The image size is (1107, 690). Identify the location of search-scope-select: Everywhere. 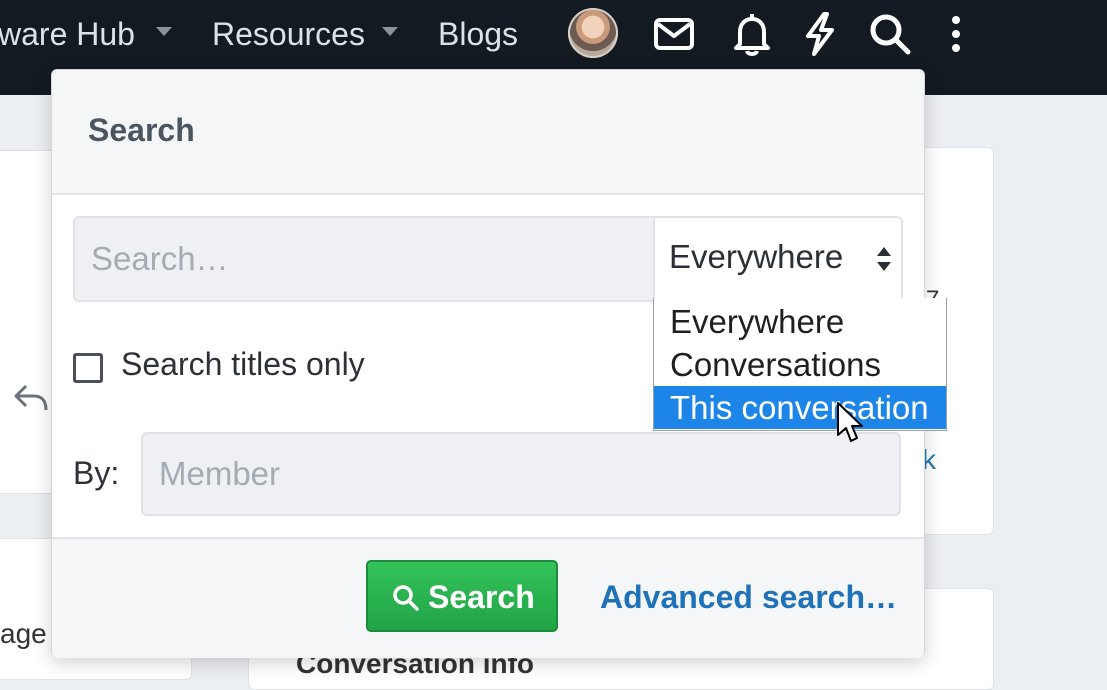
(777, 259).